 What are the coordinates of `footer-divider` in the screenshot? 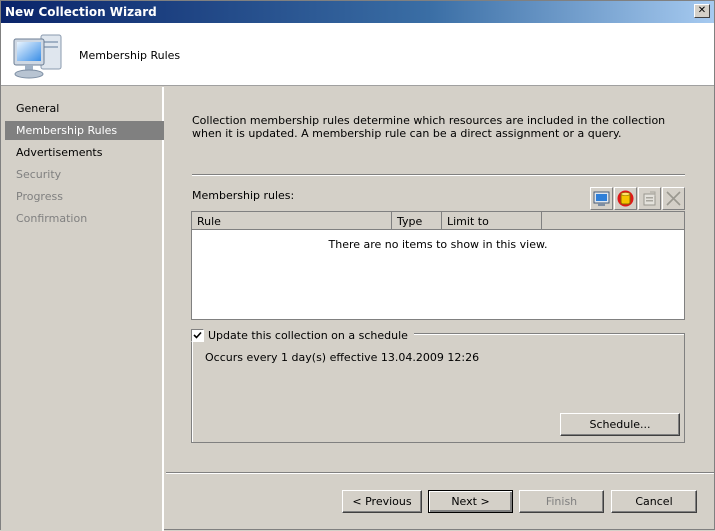 It's located at (440, 473).